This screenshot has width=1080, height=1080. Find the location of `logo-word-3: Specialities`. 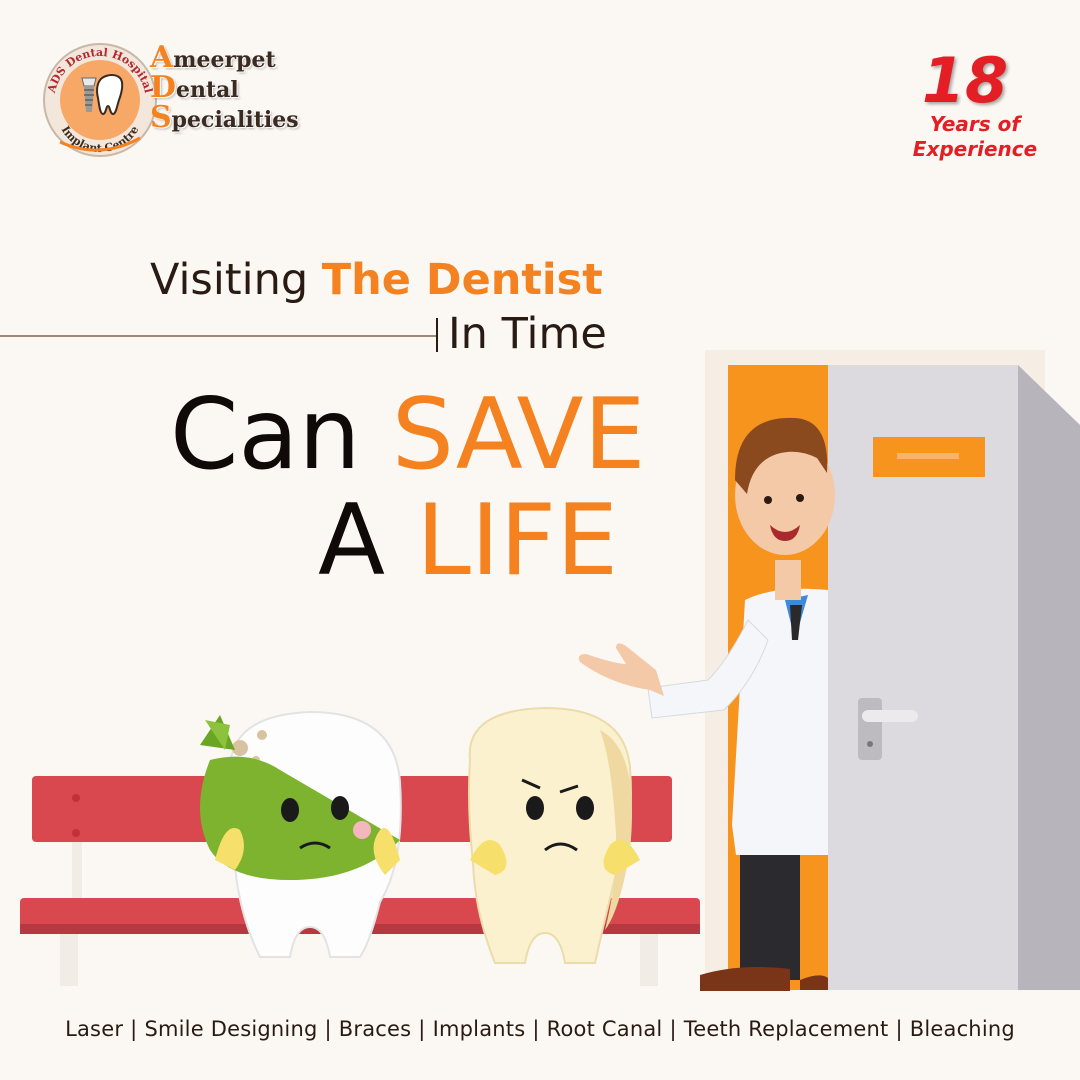

logo-word-3: Specialities is located at coordinates (224, 117).